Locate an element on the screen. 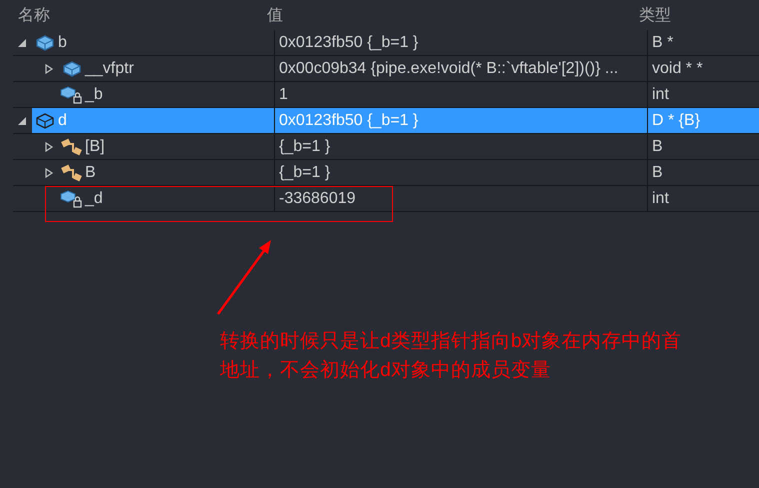 This screenshot has width=759, height=488. variable-name: _b is located at coordinates (94, 95).